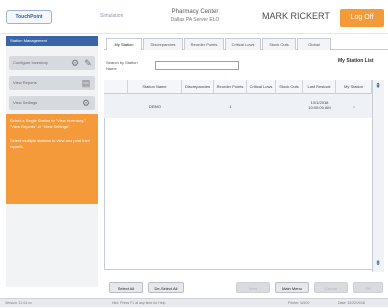 This screenshot has width=388, height=308. What do you see at coordinates (126, 287) in the screenshot?
I see `select-all-button: Select All` at bounding box center [126, 287].